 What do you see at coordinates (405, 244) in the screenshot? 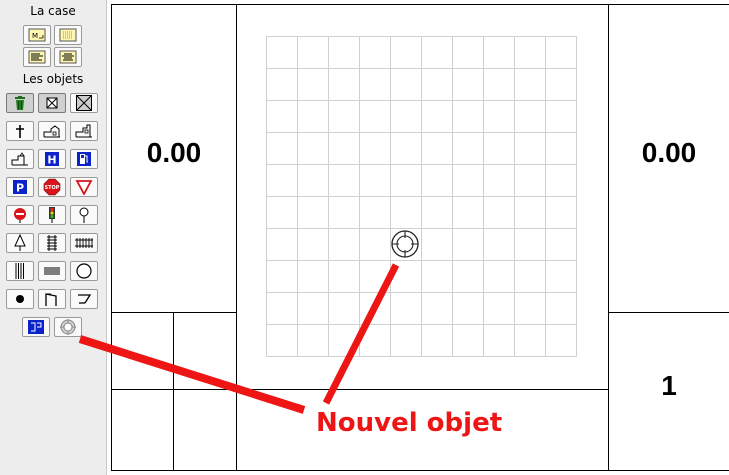
I see `new-object-target-icon` at bounding box center [405, 244].